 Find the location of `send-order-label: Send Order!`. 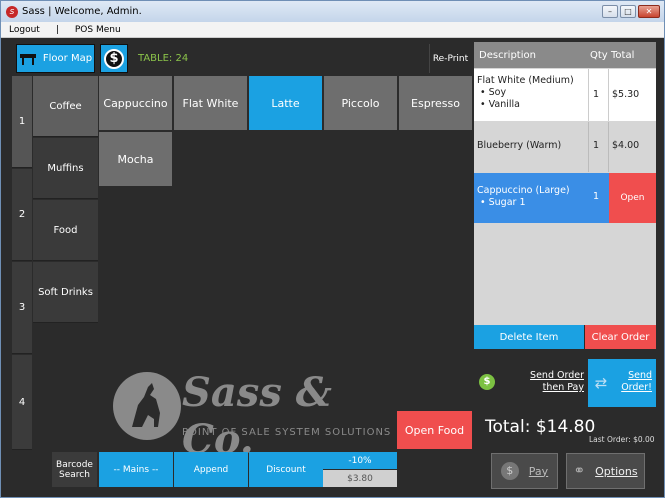

send-order-label: Send Order! is located at coordinates (636, 381).